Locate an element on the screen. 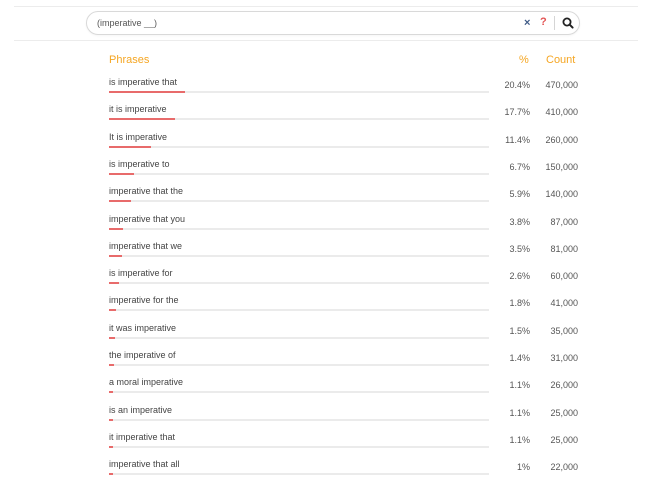 The height and width of the screenshot is (486, 652). phrase-link: is imperative for is located at coordinates (141, 273).